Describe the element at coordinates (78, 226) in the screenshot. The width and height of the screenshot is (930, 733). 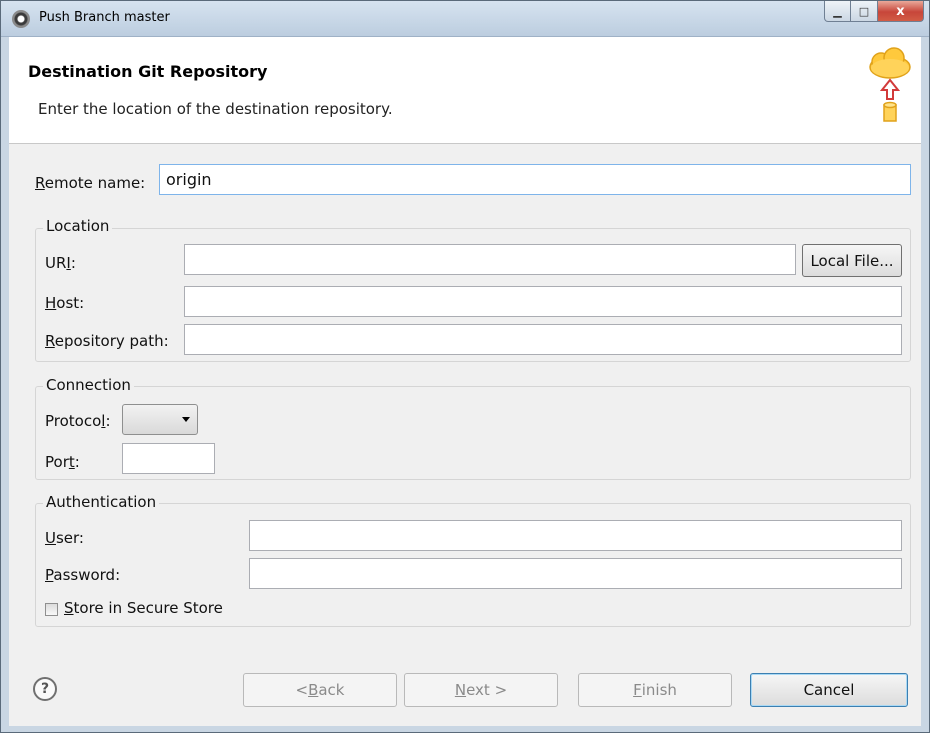
I see `location-group-title: Location` at that location.